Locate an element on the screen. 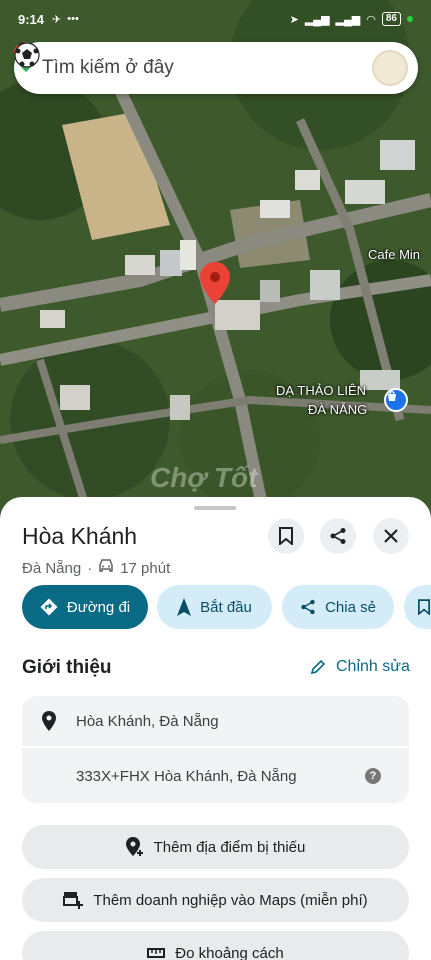  help-icon: ? is located at coordinates (373, 776).